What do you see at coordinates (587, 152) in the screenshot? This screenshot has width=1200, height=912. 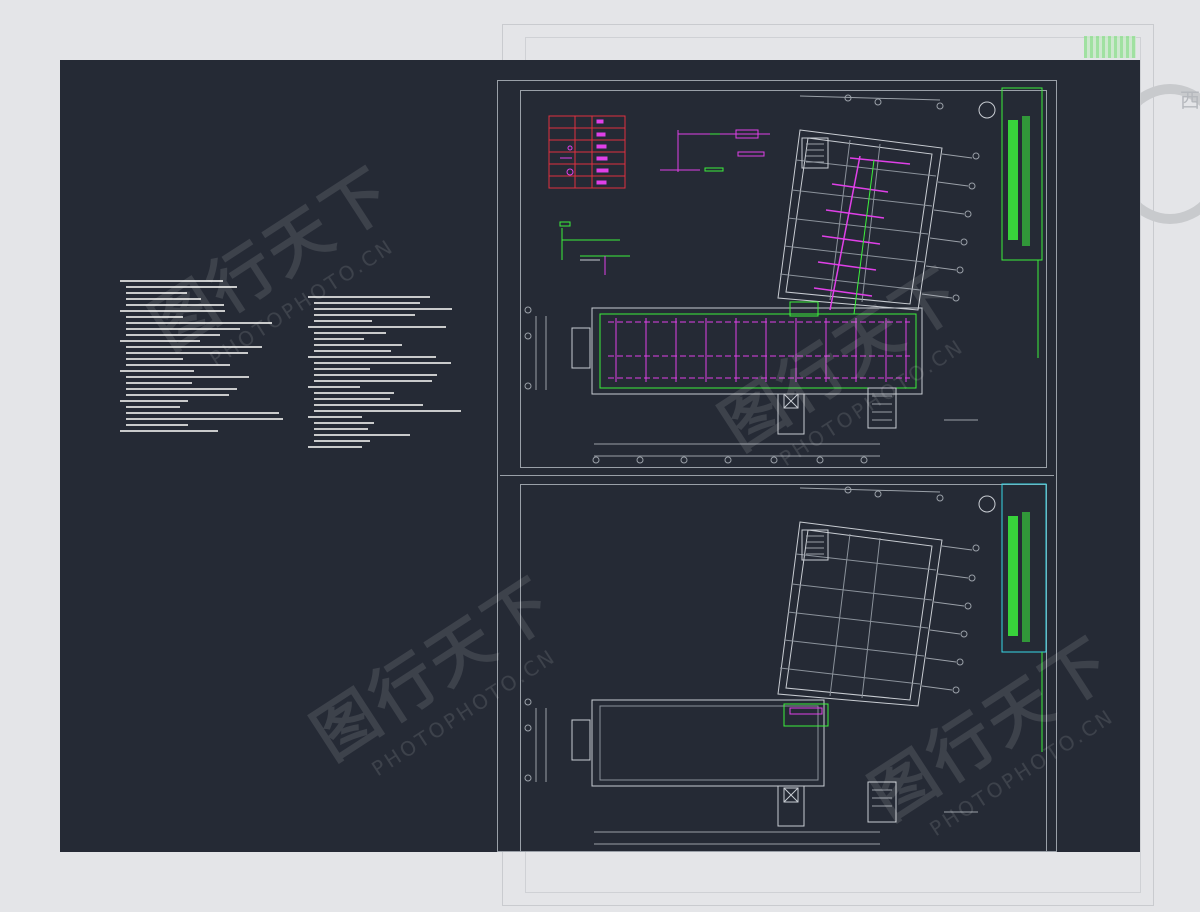 I see `legend-table` at bounding box center [587, 152].